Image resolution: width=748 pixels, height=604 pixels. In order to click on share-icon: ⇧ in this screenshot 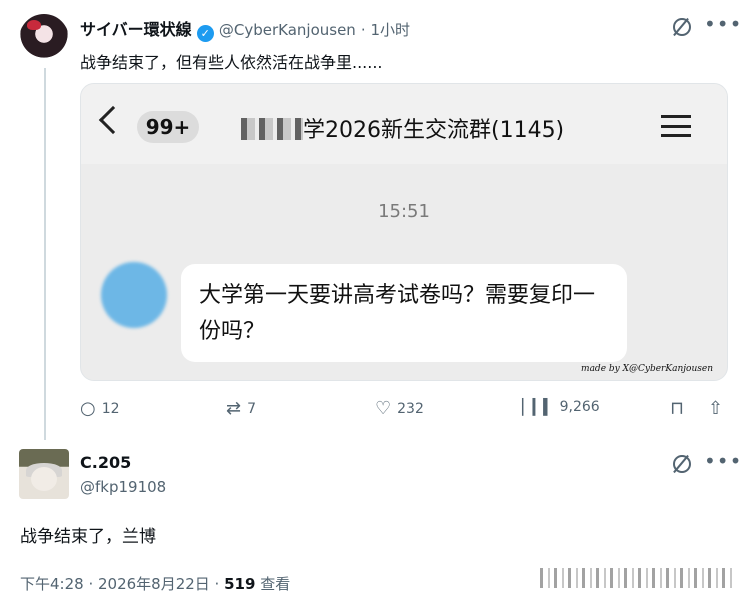, I will do `click(716, 408)`.